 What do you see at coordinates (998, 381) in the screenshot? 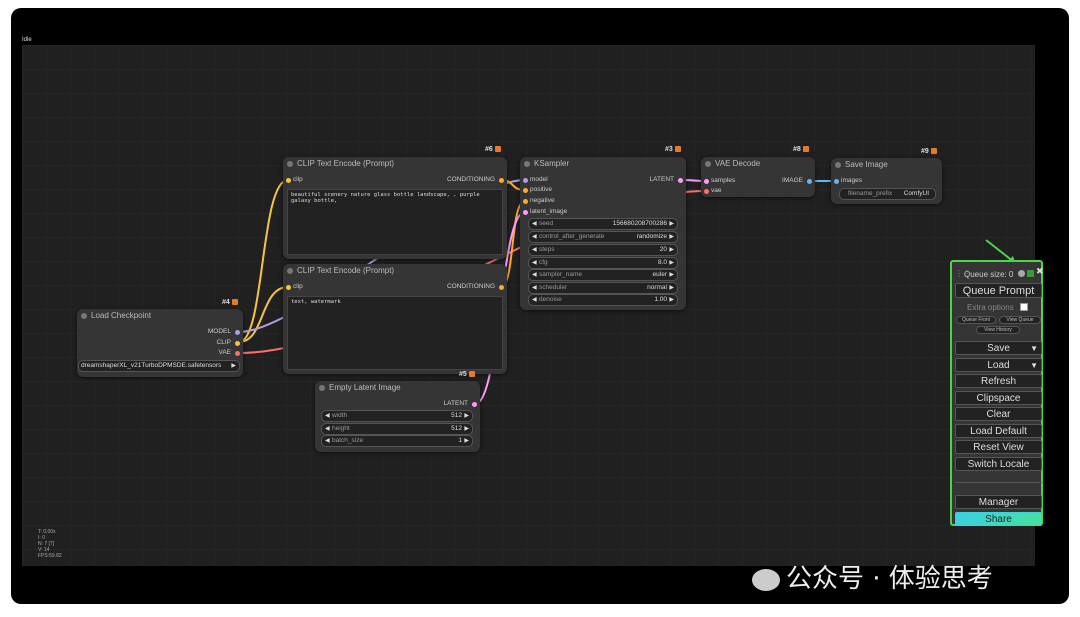
I see `refresh-button: Refresh` at bounding box center [998, 381].